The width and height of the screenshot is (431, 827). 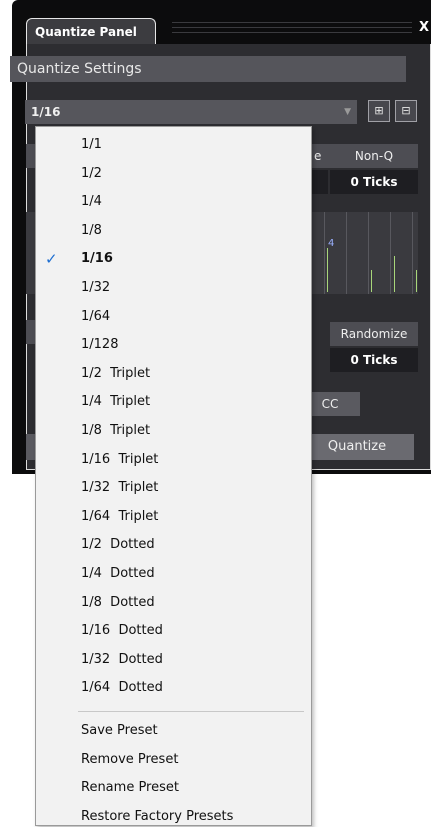 I want to click on menu-item-1-4-Triplet: 1/4 Triplet, so click(x=115, y=402).